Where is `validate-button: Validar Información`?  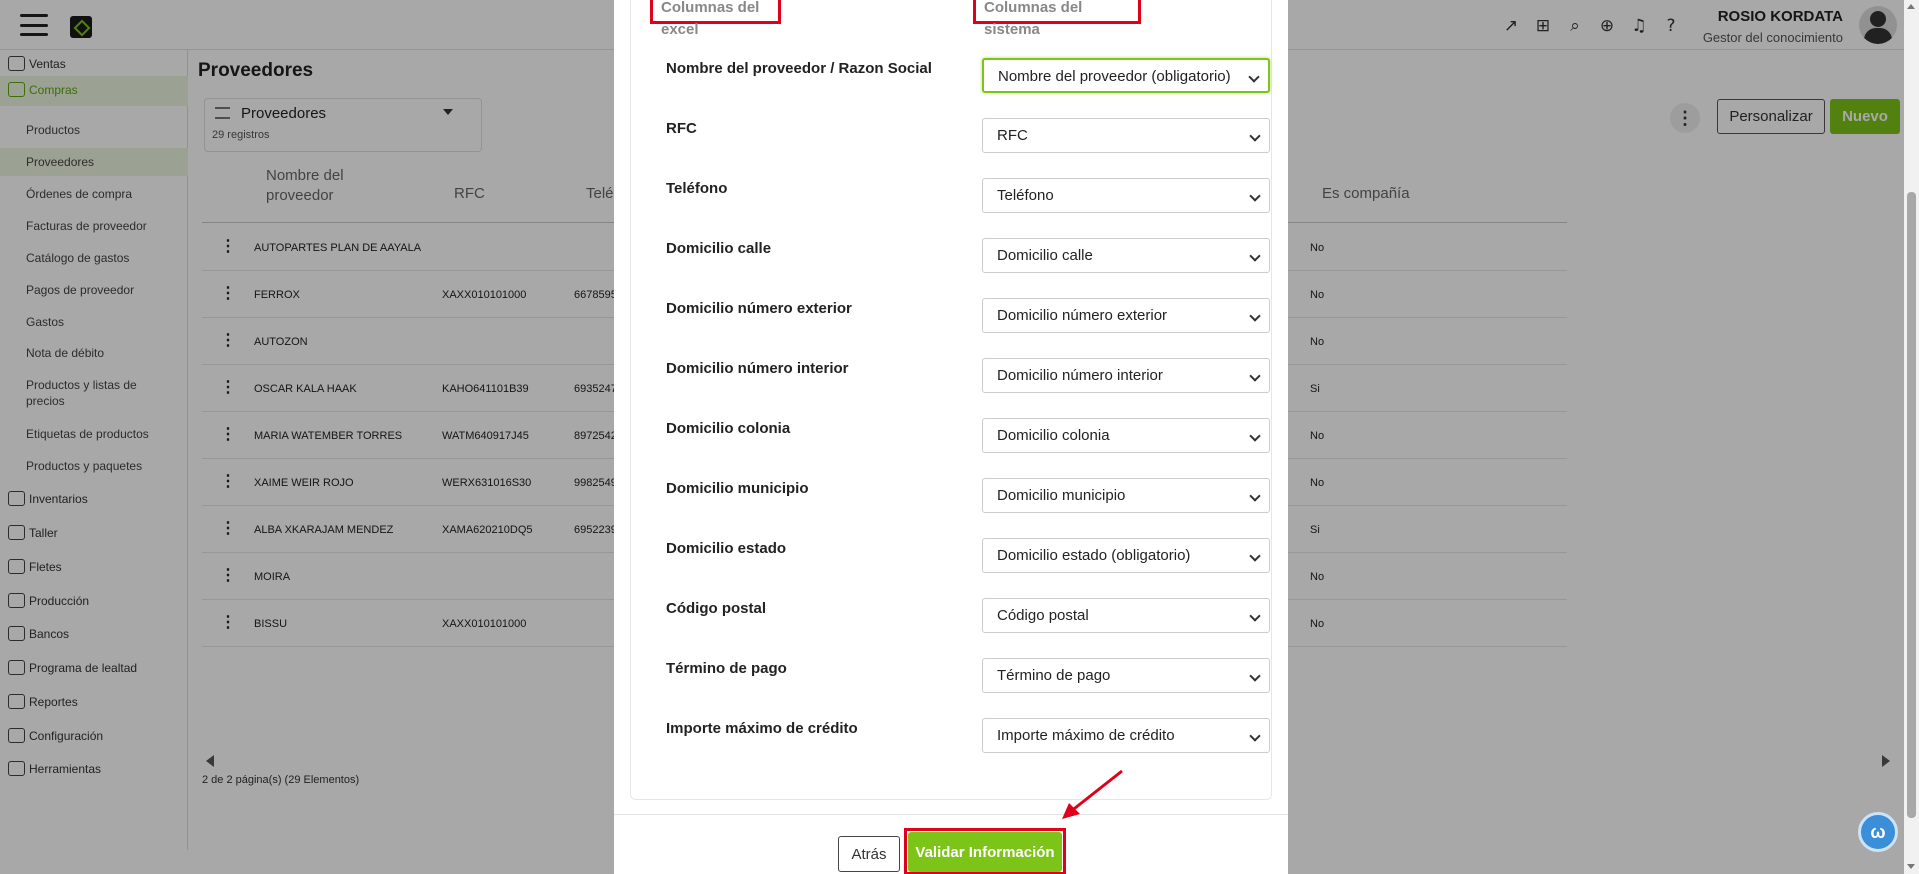 validate-button: Validar Información is located at coordinates (985, 852).